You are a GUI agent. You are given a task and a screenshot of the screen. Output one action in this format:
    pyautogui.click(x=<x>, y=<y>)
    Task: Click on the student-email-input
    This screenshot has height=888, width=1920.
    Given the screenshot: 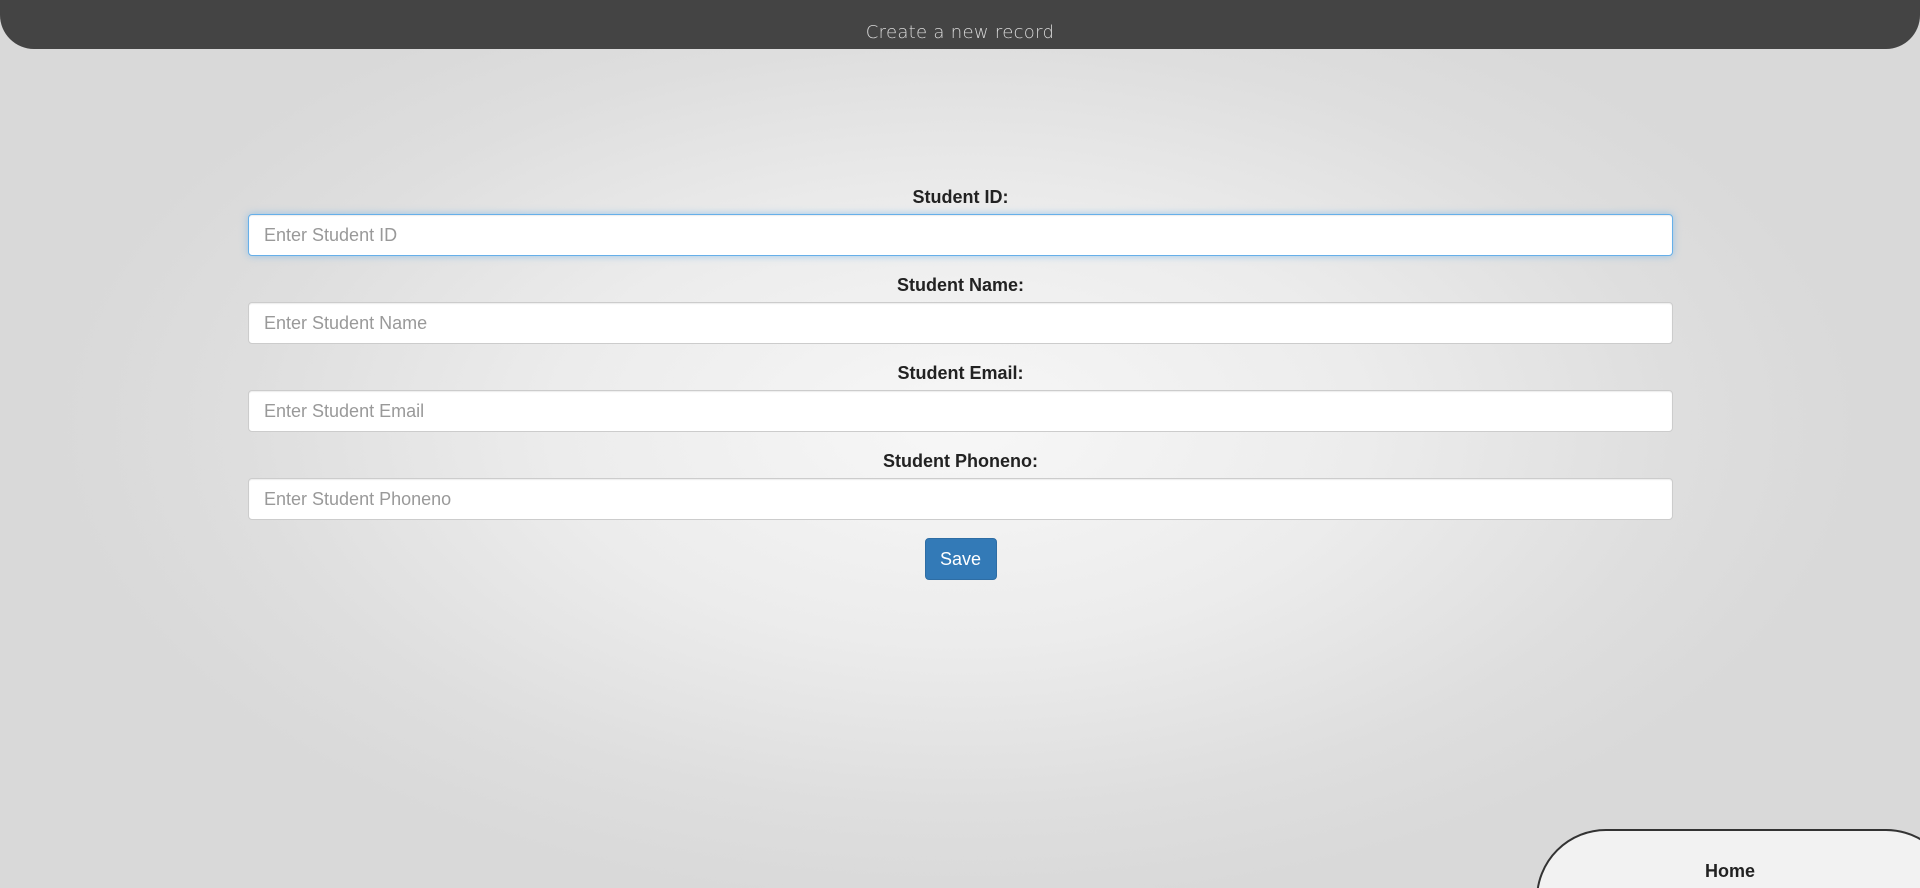 What is the action you would take?
    pyautogui.click(x=960, y=411)
    